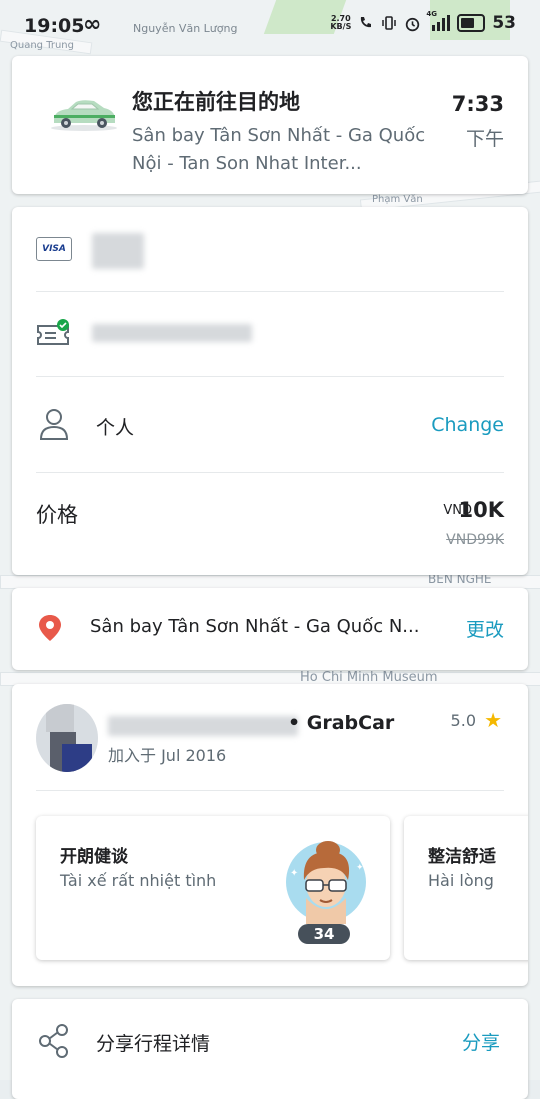 This screenshot has width=540, height=1099. What do you see at coordinates (463, 720) in the screenshot?
I see `driver-rating: 5.0` at bounding box center [463, 720].